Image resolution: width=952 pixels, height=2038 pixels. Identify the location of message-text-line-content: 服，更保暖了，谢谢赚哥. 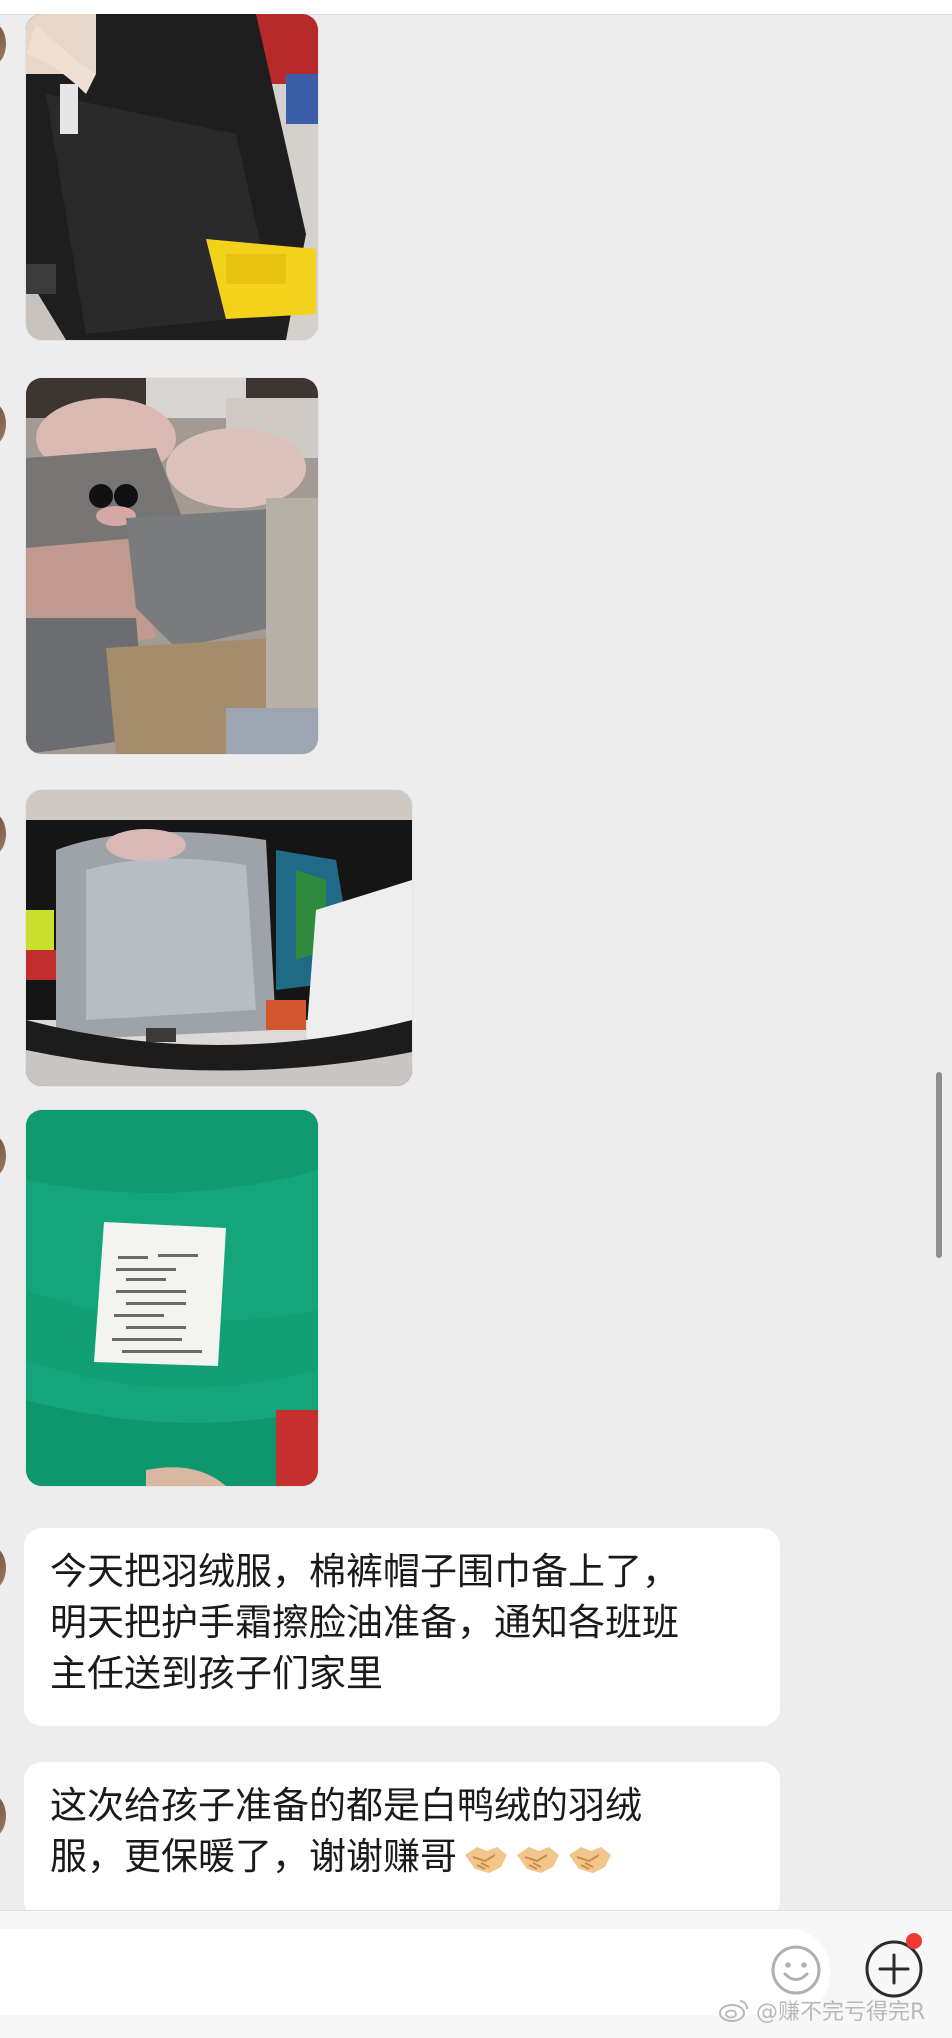
(253, 1856).